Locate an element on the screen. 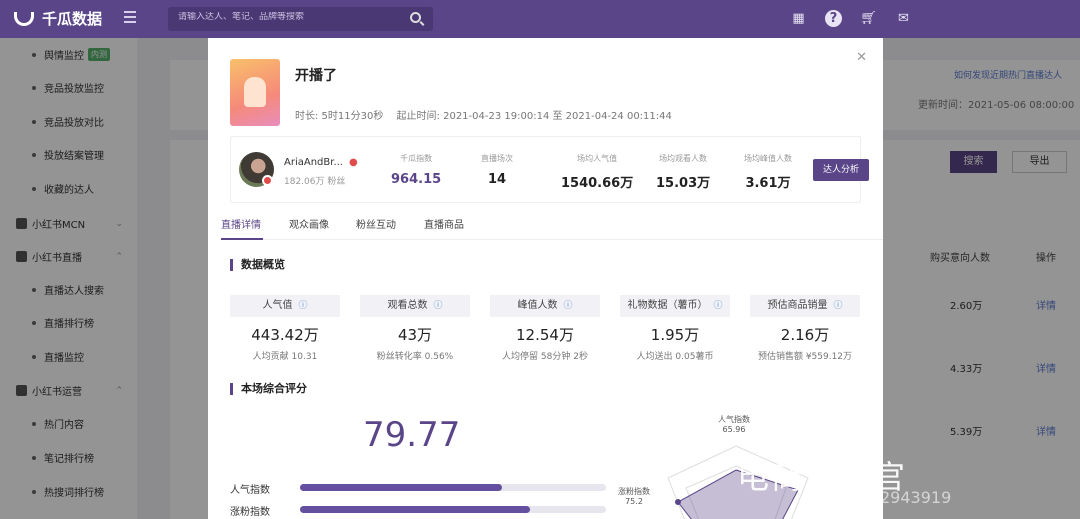 Image resolution: width=1080 pixels, height=519 pixels. app-logo: 千瓜数据 is located at coordinates (58, 18).